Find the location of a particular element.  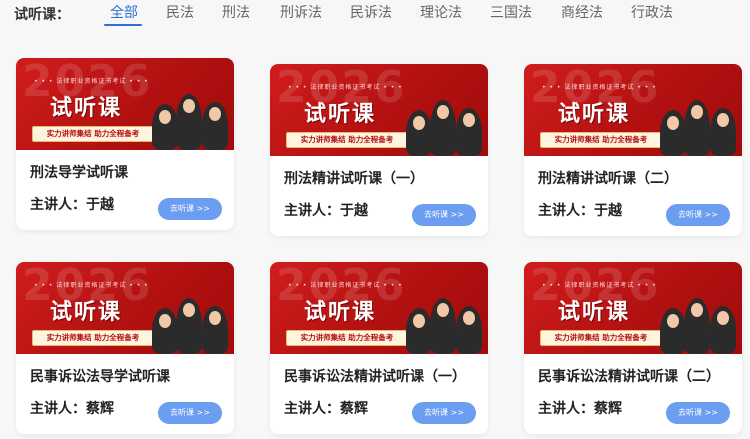

tab-international-law: 三国法 is located at coordinates (511, 12).